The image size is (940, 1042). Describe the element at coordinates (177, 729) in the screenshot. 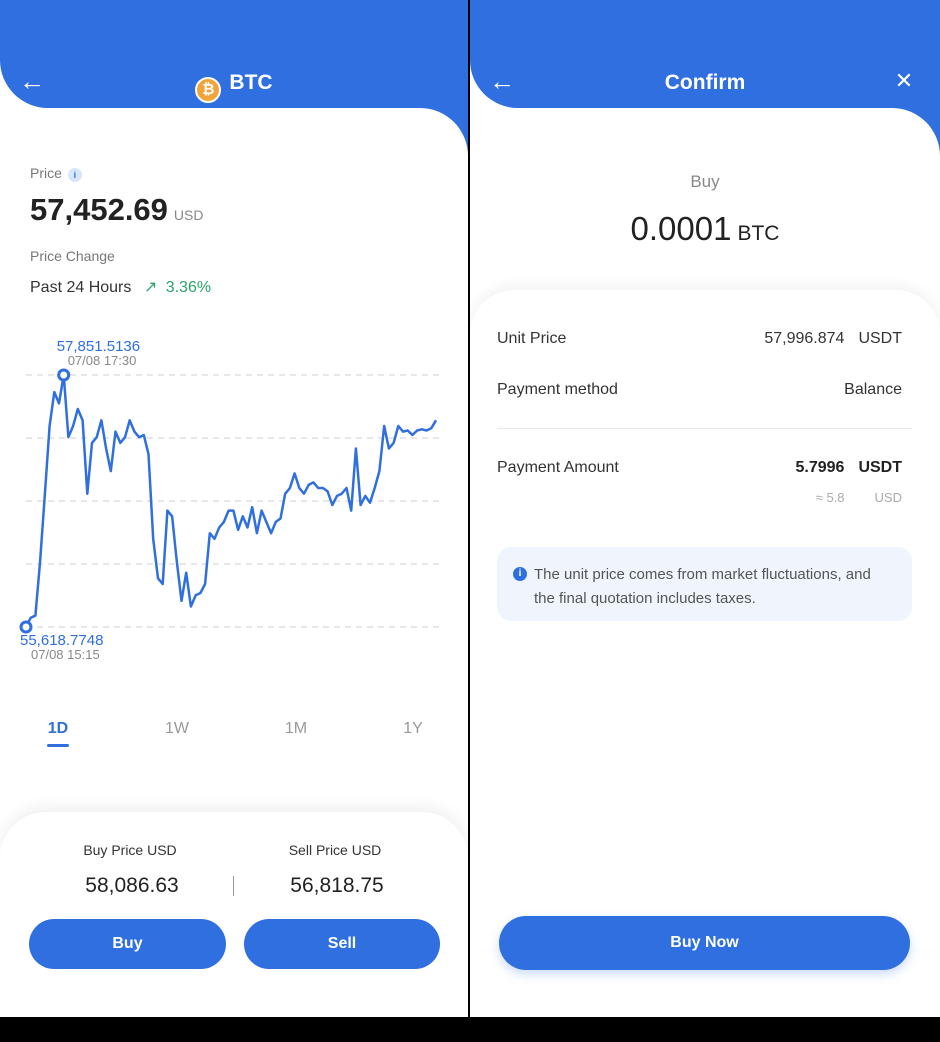

I see `tab-1w: 1W` at that location.